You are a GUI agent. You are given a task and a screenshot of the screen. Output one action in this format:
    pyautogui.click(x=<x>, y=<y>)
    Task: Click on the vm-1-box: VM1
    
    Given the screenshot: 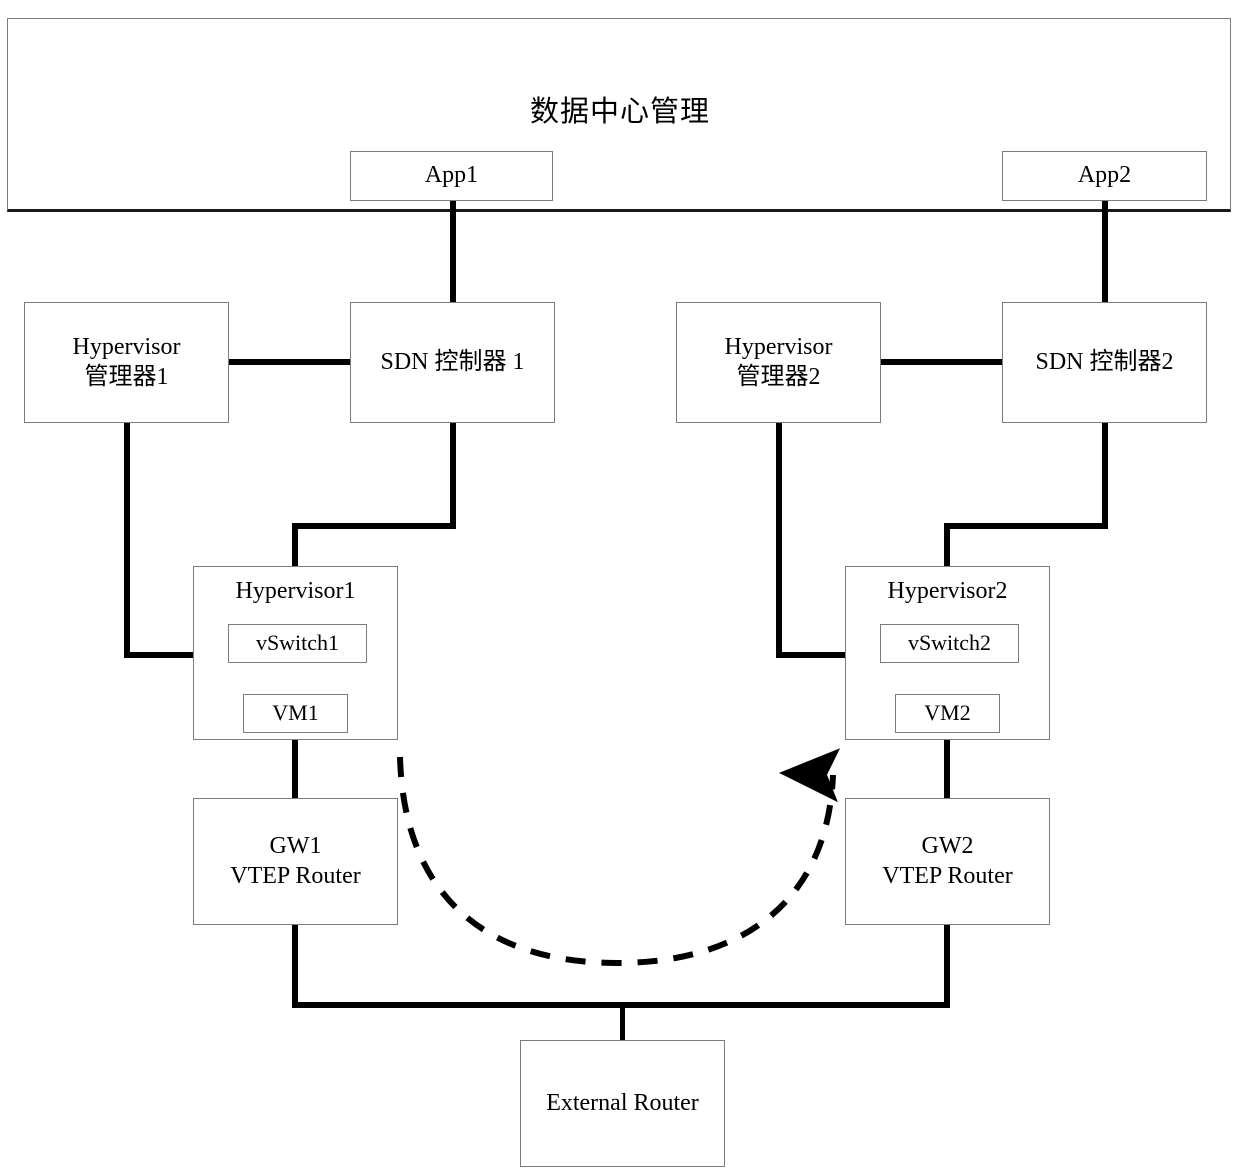 What is the action you would take?
    pyautogui.click(x=295, y=713)
    